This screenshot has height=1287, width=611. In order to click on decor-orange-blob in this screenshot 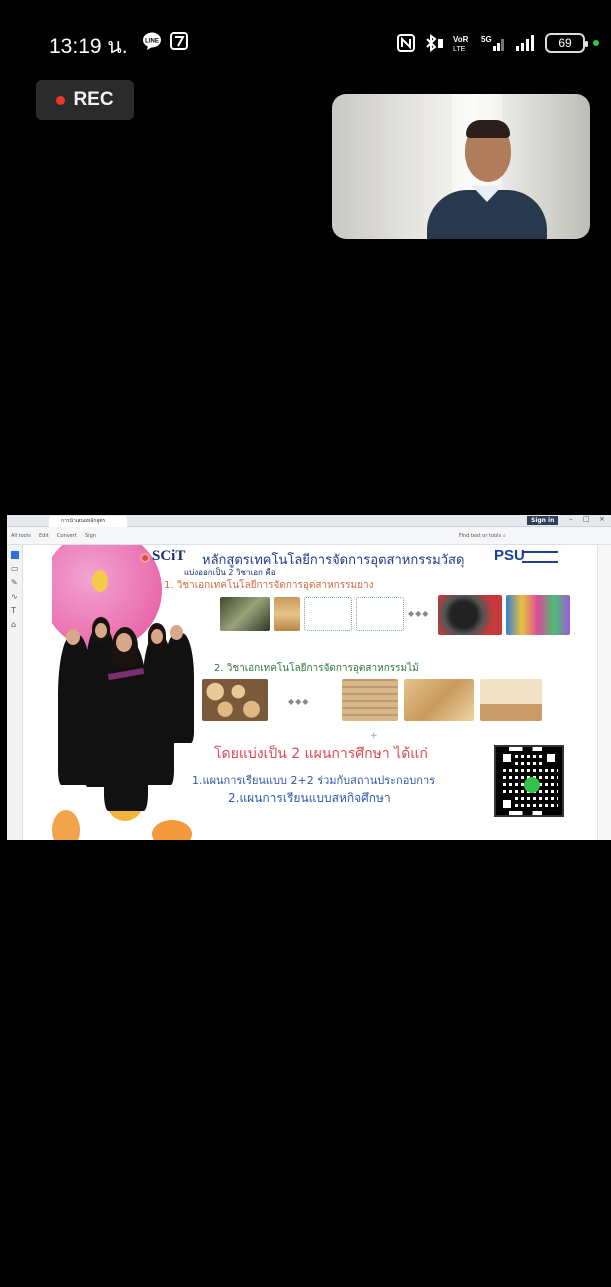, I will do `click(66, 825)`.